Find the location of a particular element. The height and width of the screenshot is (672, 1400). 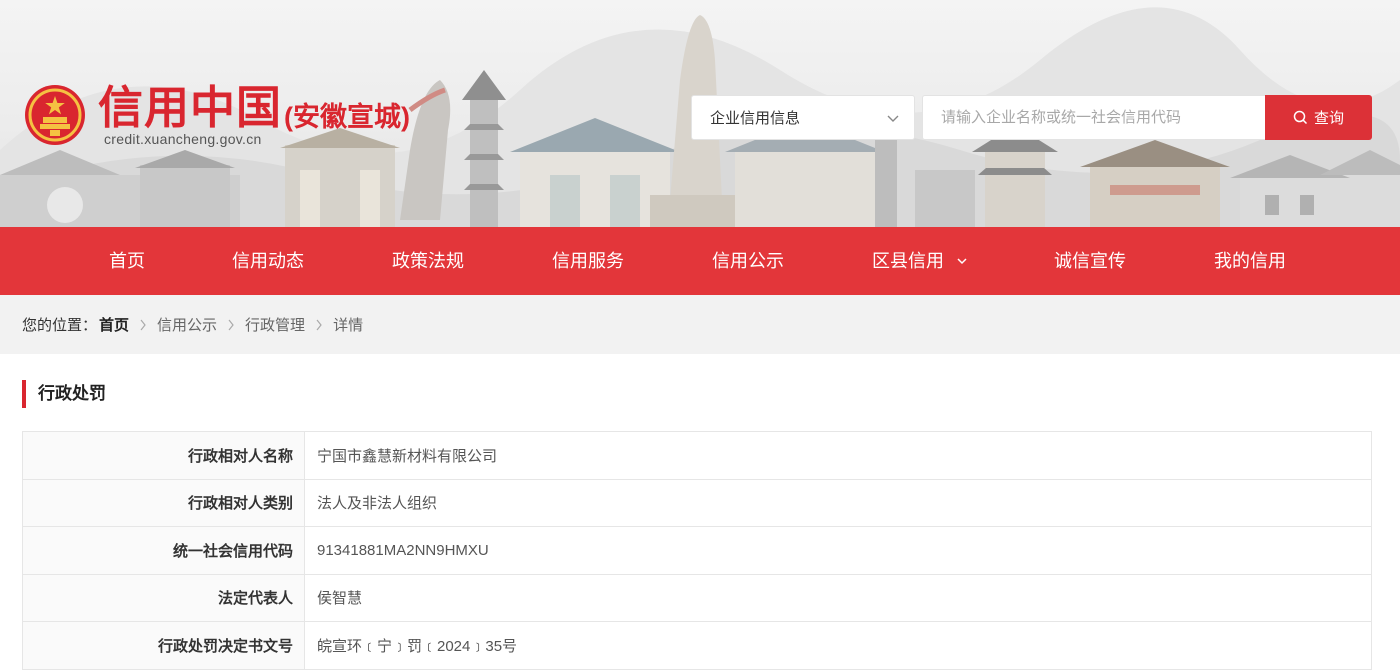

search-button: 查询 is located at coordinates (1318, 117).